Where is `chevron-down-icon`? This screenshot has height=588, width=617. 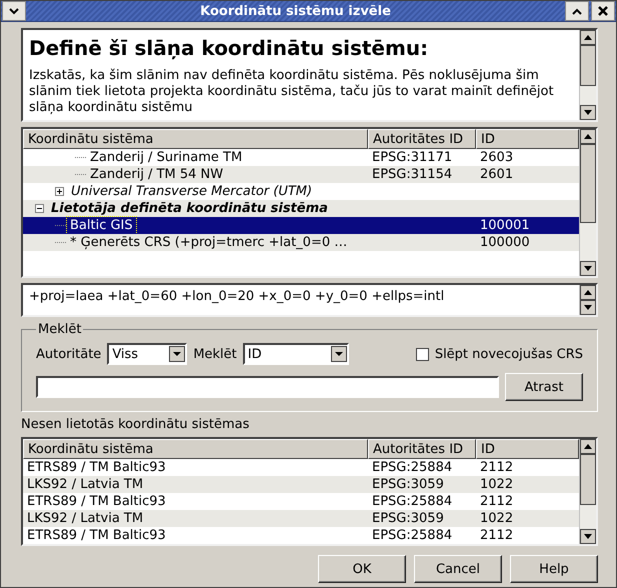 chevron-down-icon is located at coordinates (14, 11).